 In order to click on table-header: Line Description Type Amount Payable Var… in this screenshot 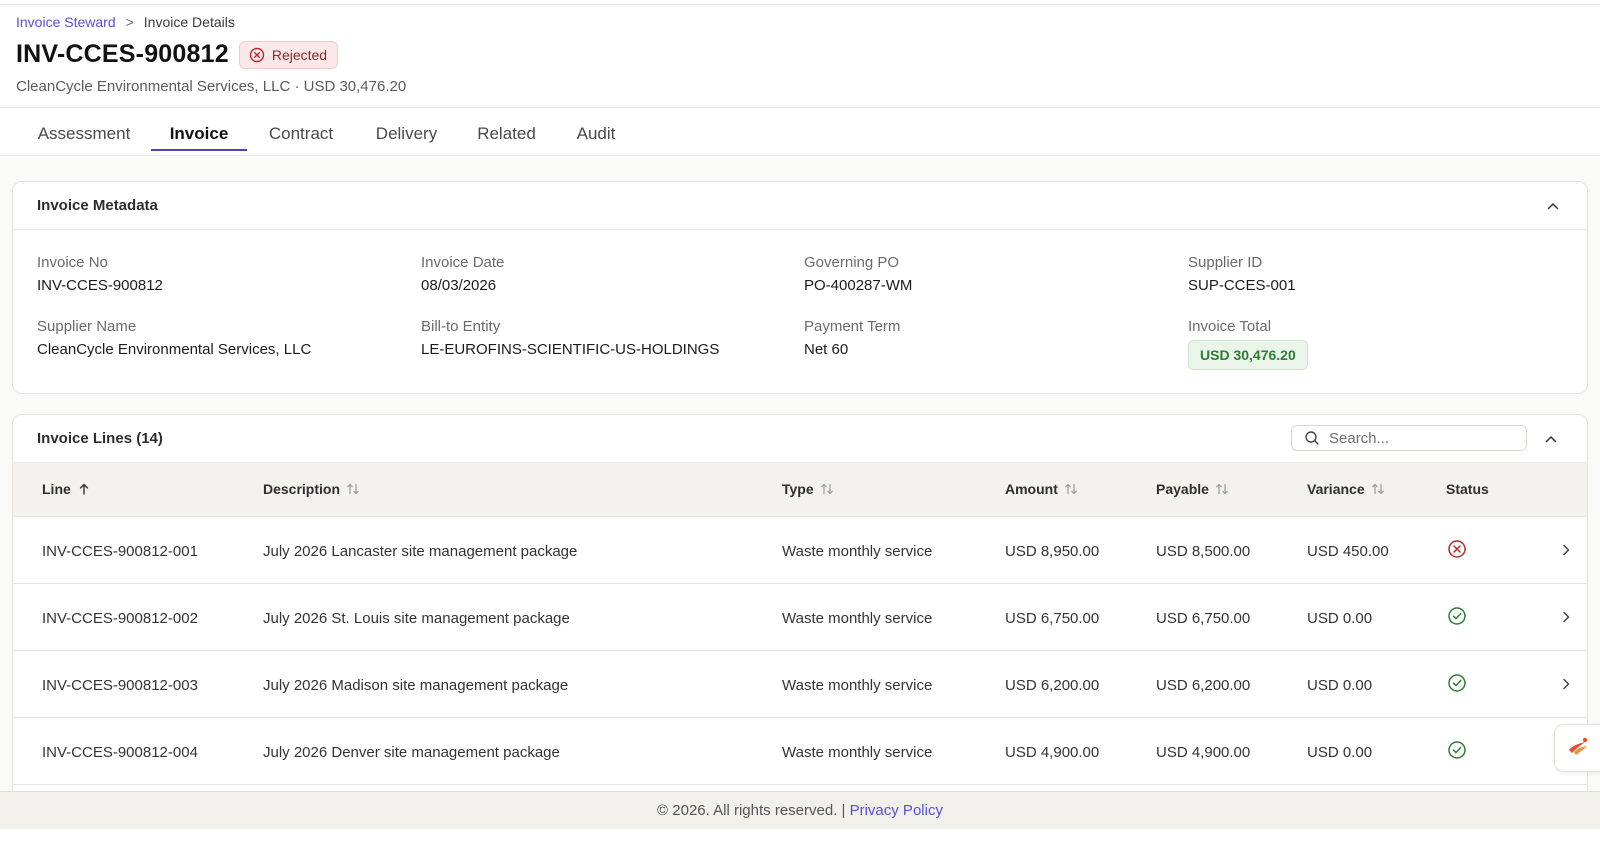, I will do `click(800, 490)`.